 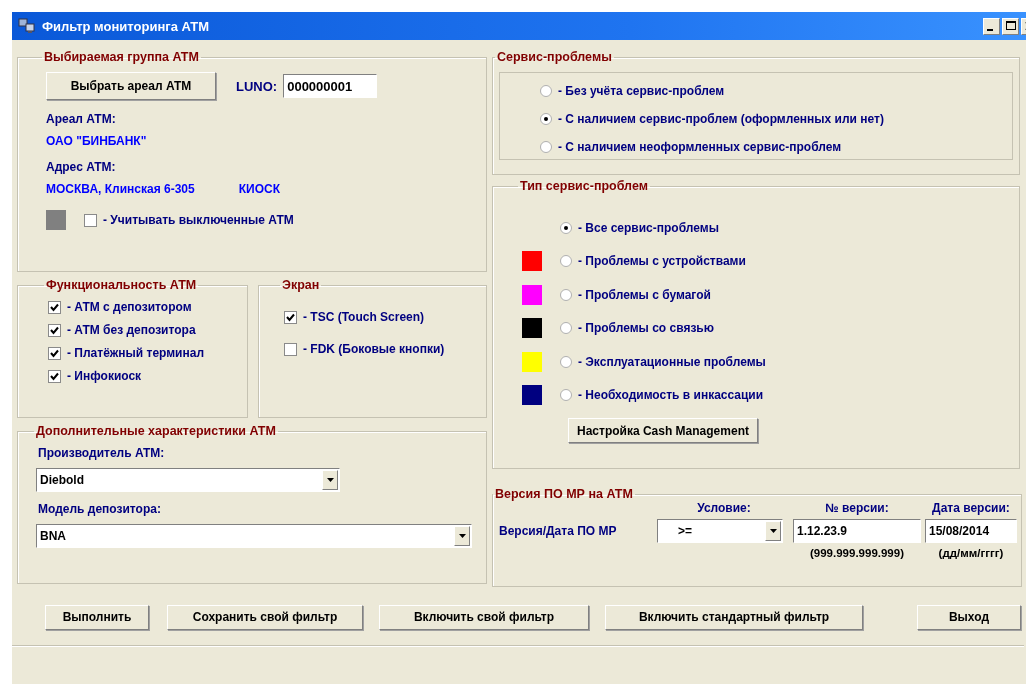 I want to click on radio-label: - Необходимость в инкассации, so click(x=671, y=395).